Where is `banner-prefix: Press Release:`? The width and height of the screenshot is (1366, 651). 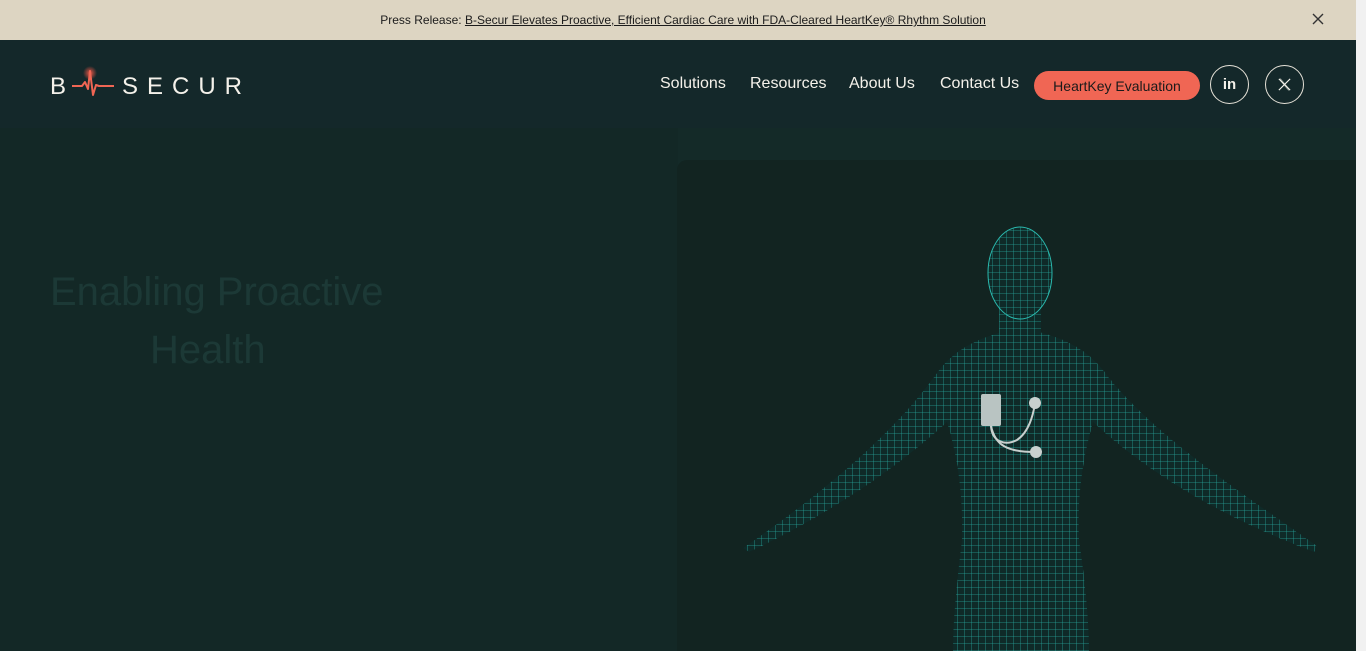
banner-prefix: Press Release: is located at coordinates (421, 20).